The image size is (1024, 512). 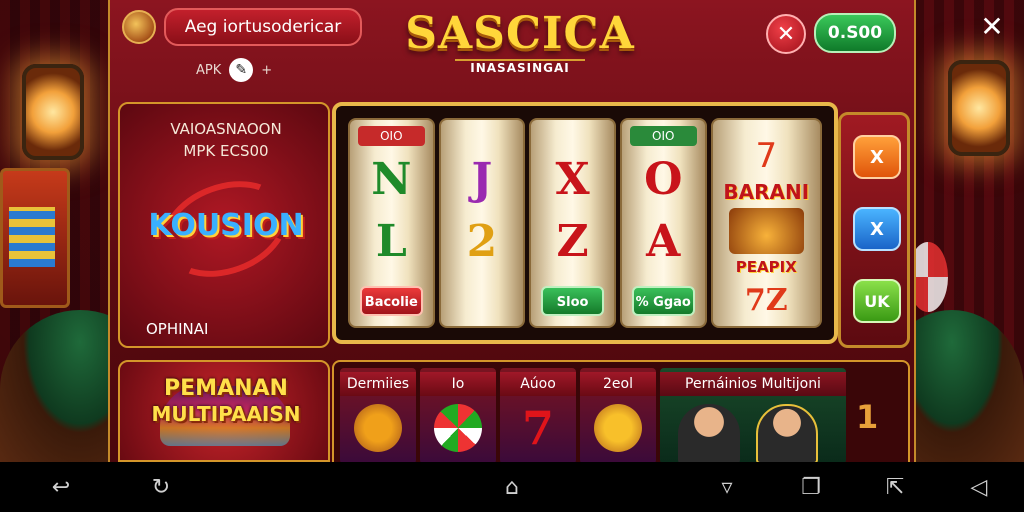 What do you see at coordinates (378, 384) in the screenshot?
I see `game-label: Dermiies` at bounding box center [378, 384].